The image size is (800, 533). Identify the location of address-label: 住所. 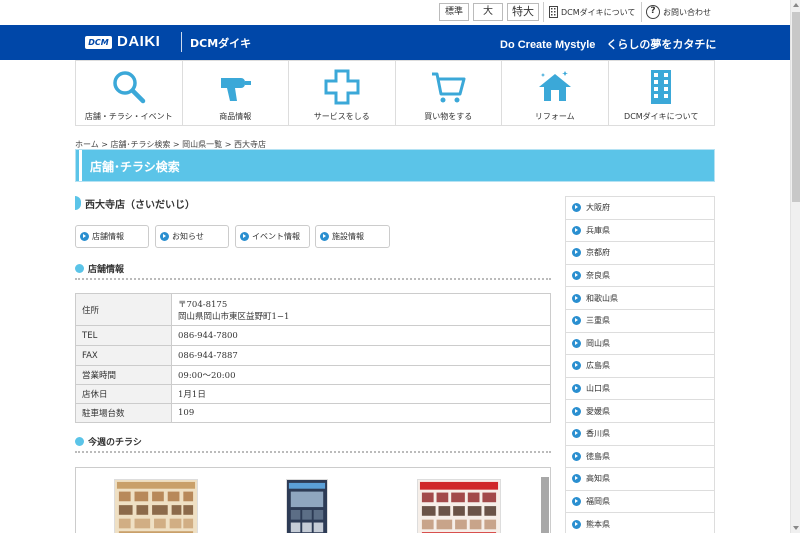
(123, 309).